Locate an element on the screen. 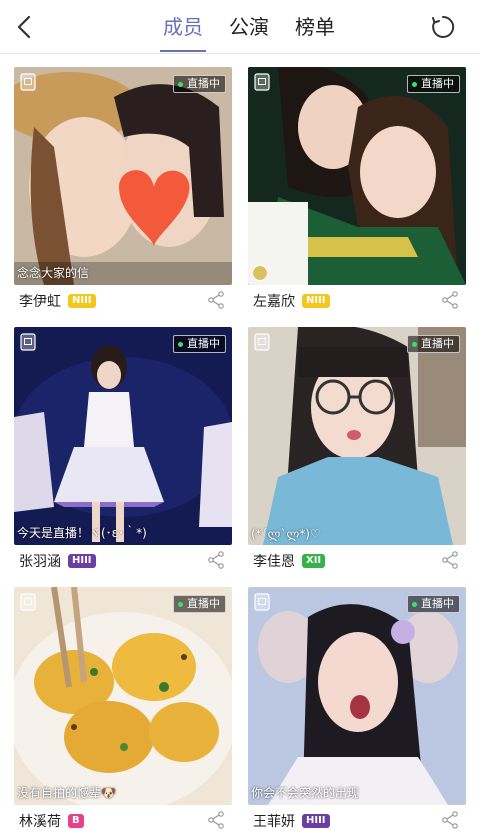 The width and height of the screenshot is (480, 834). member-info: 张羽涵 HIII is located at coordinates (123, 561).